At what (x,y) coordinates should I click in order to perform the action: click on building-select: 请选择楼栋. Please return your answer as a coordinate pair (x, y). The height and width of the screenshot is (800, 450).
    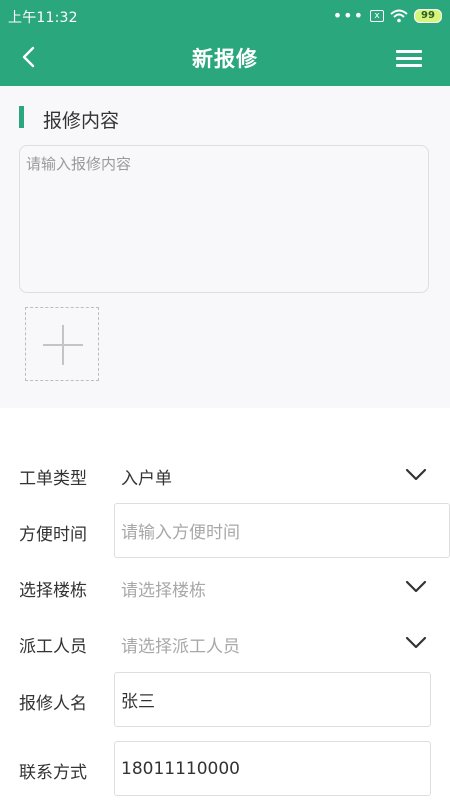
    Looking at the image, I should click on (163, 588).